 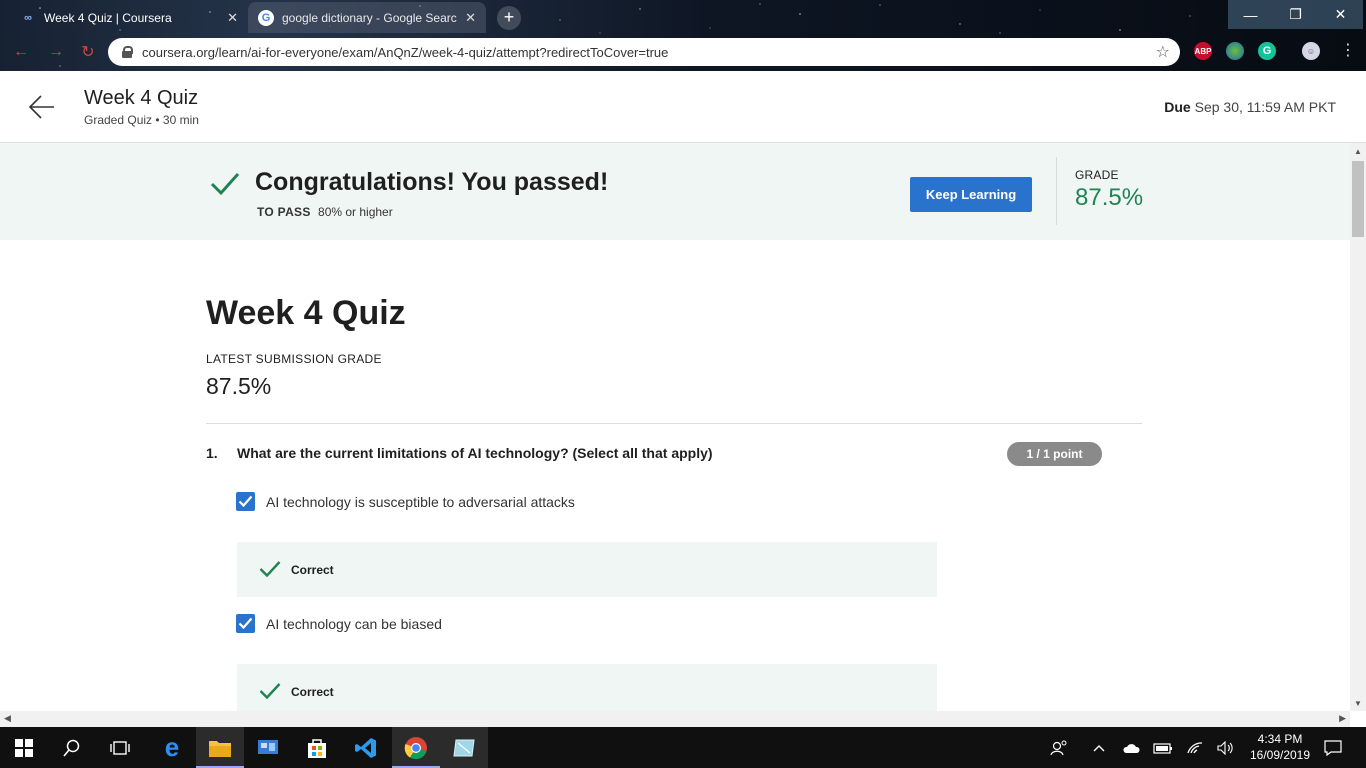 What do you see at coordinates (1177, 107) in the screenshot?
I see `due-label: Due` at bounding box center [1177, 107].